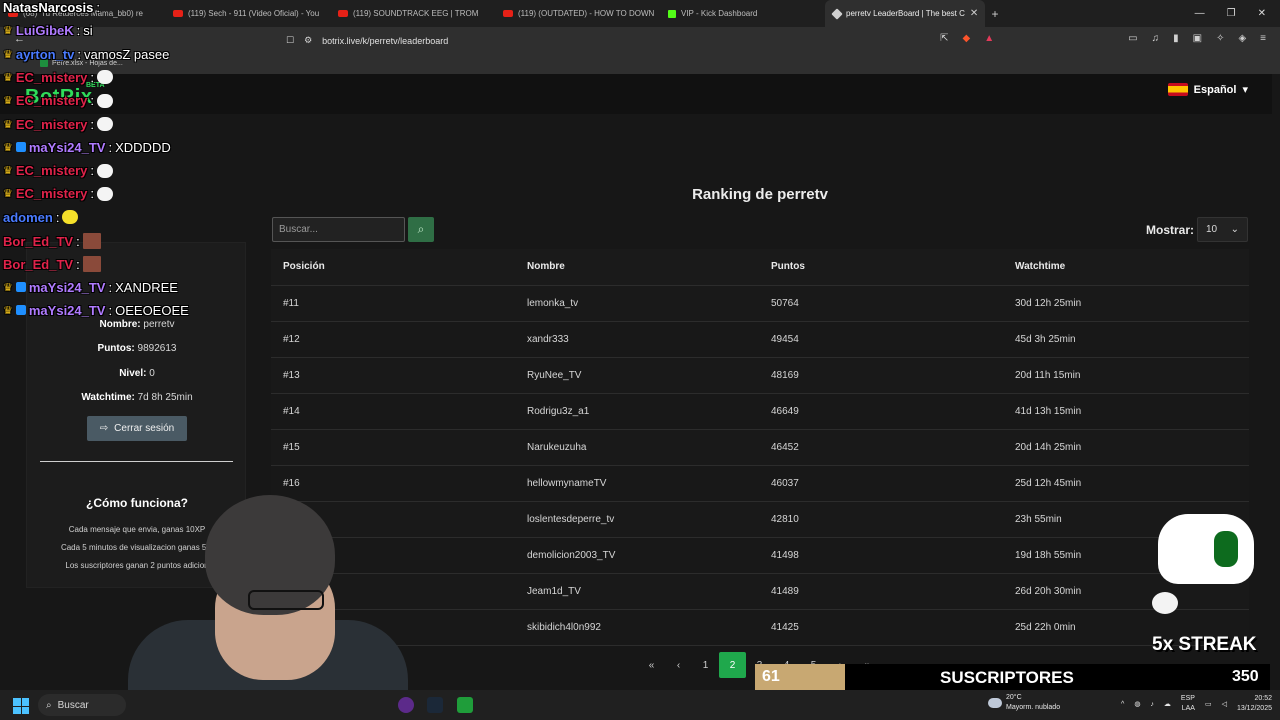 The image size is (1280, 720). Describe the element at coordinates (41, 217) in the screenshot. I see `chat-message: adomen:` at that location.